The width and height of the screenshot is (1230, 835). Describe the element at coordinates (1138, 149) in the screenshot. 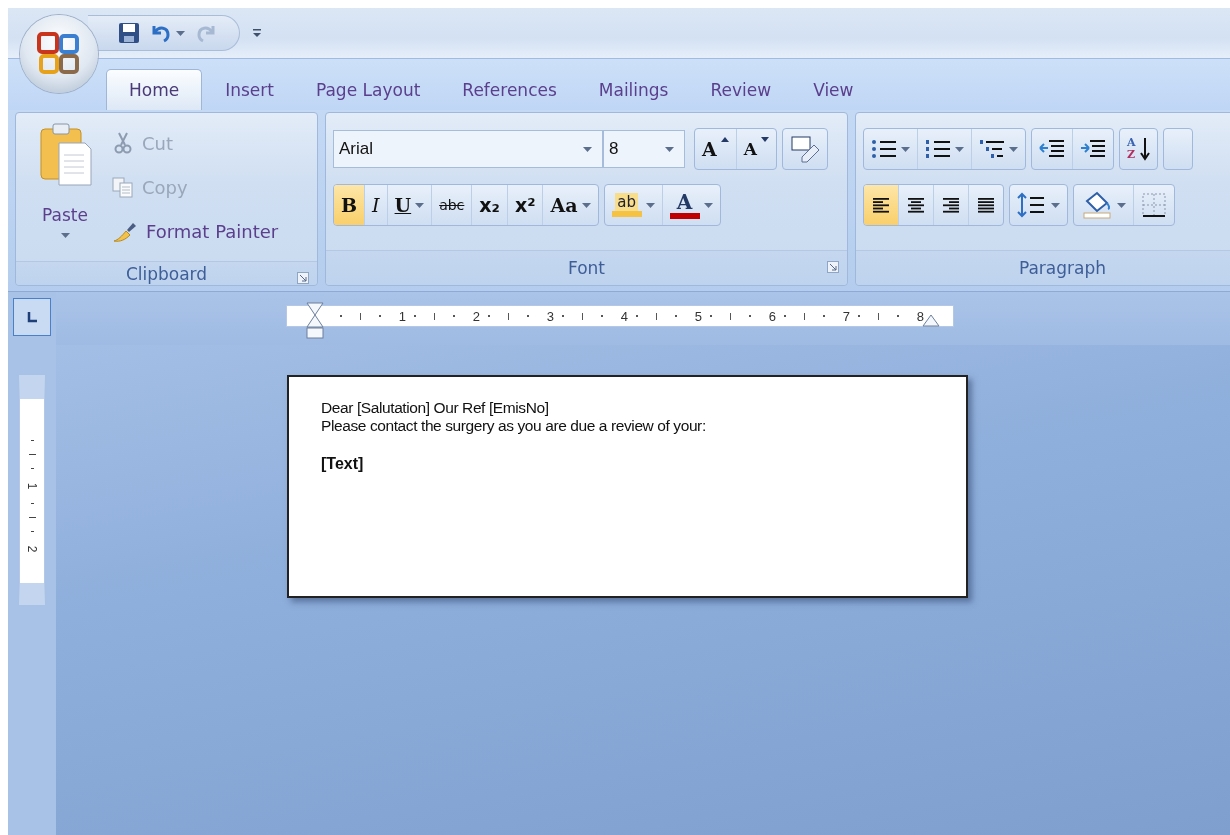

I see `sort-button: A Z` at that location.